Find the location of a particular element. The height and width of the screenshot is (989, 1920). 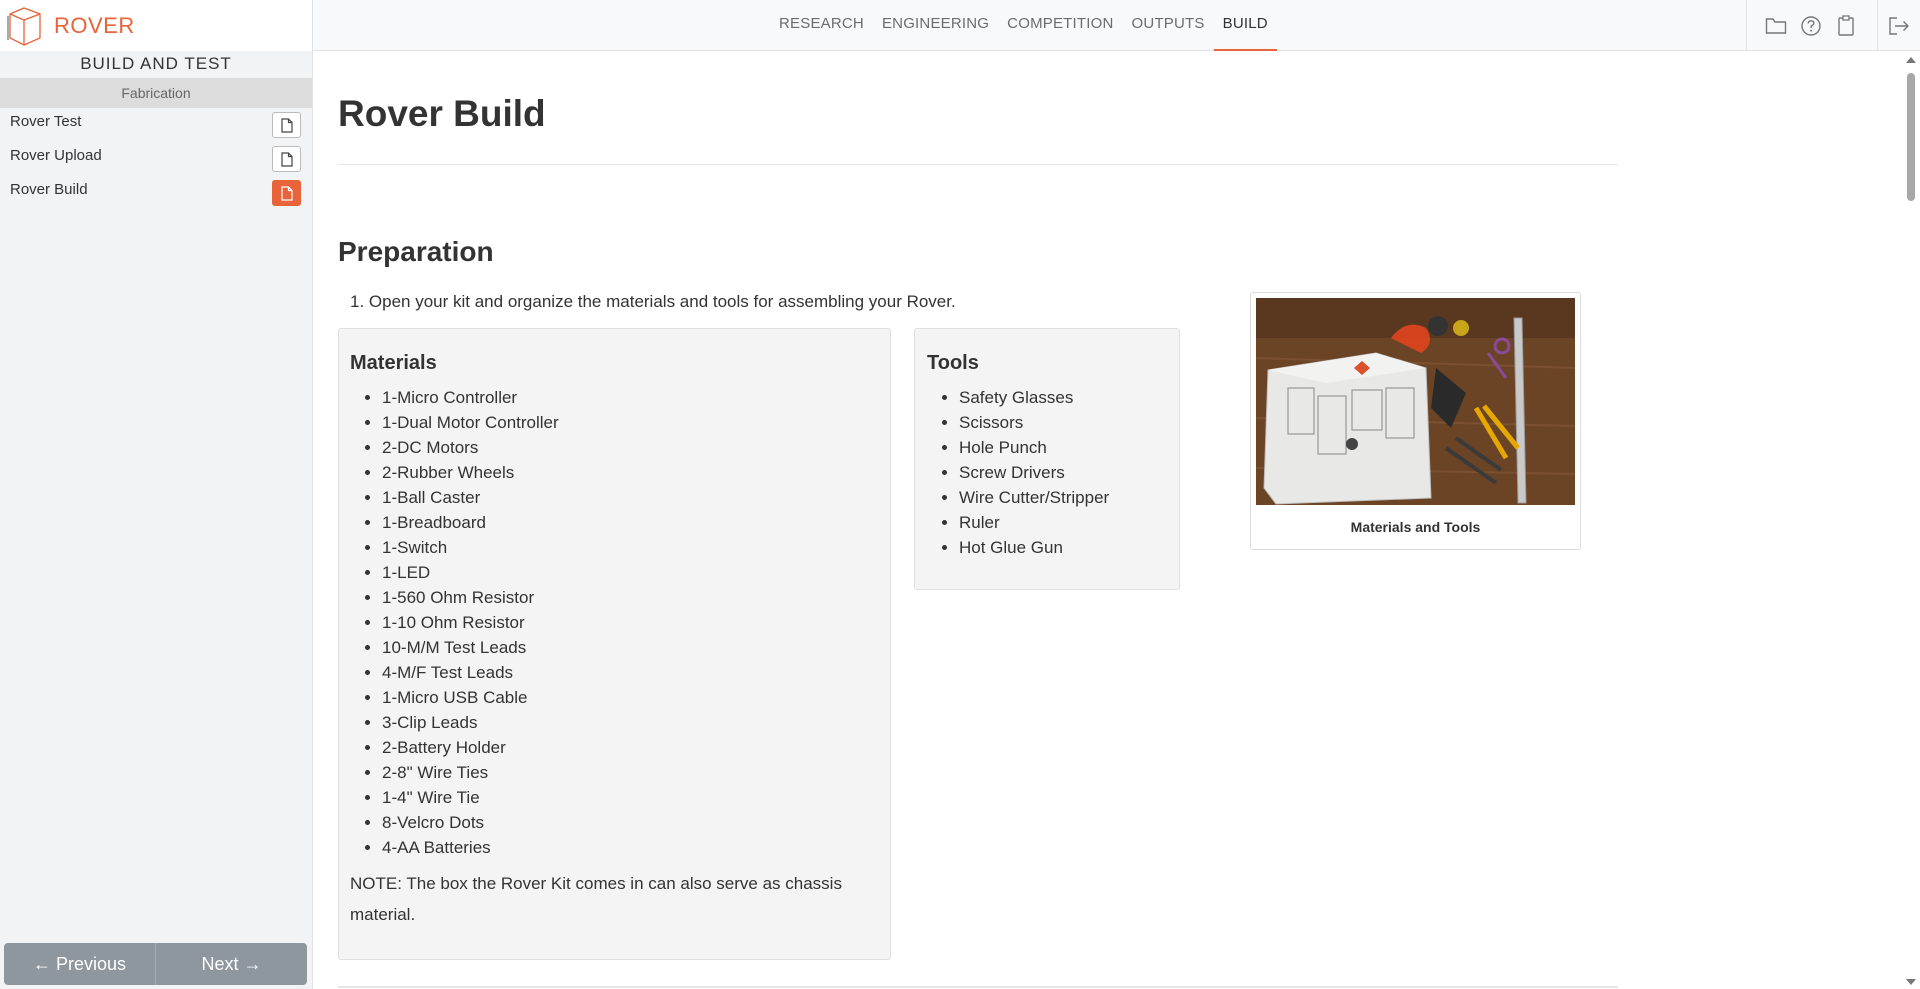

list-item: 1-Ball Caster is located at coordinates (630, 497).